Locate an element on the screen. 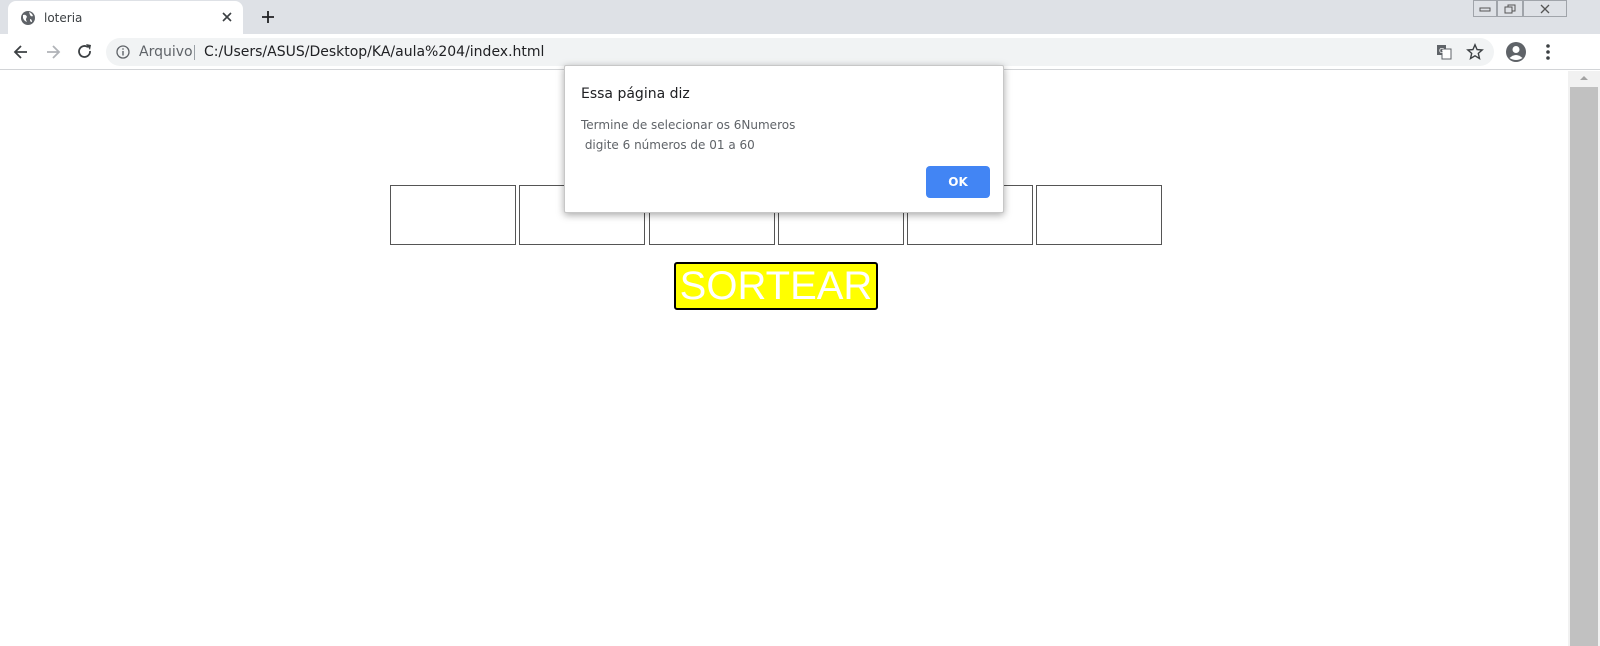 Image resolution: width=1600 pixels, height=646 pixels. more-menu-icon is located at coordinates (1548, 52).